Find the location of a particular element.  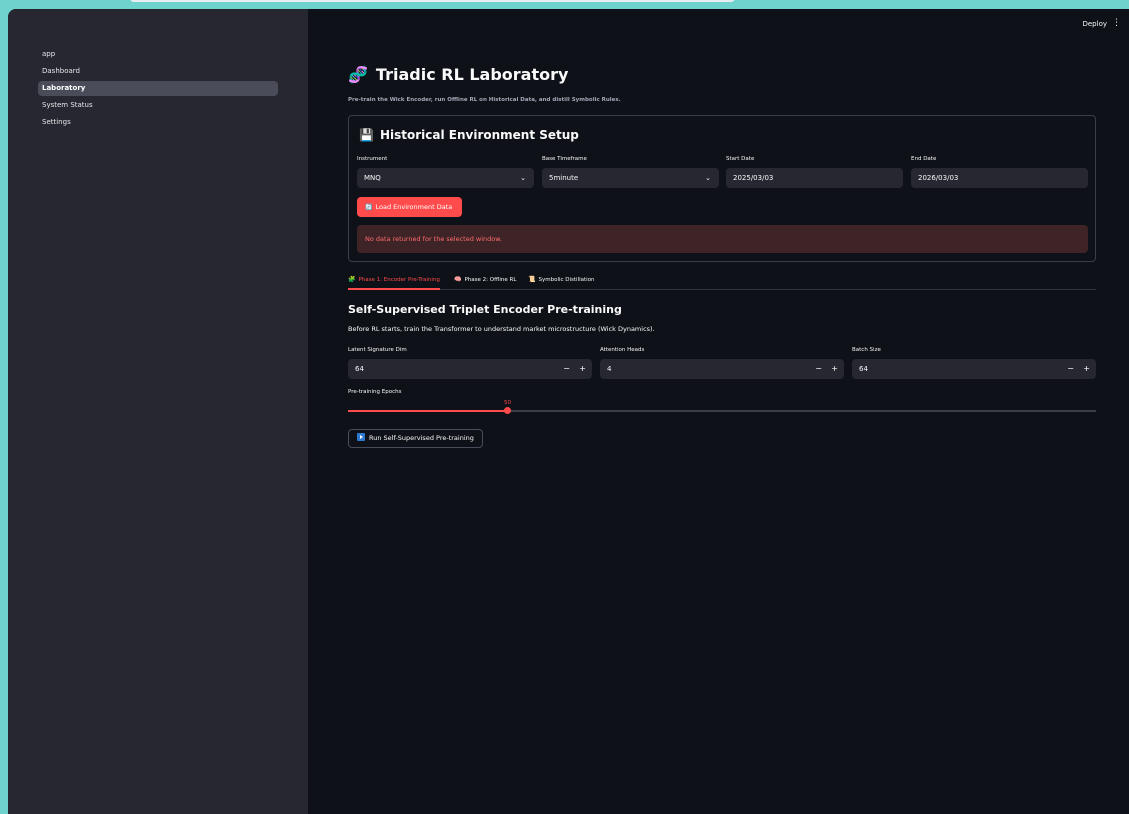

floppy-disk-icon: 💾 is located at coordinates (366, 135).